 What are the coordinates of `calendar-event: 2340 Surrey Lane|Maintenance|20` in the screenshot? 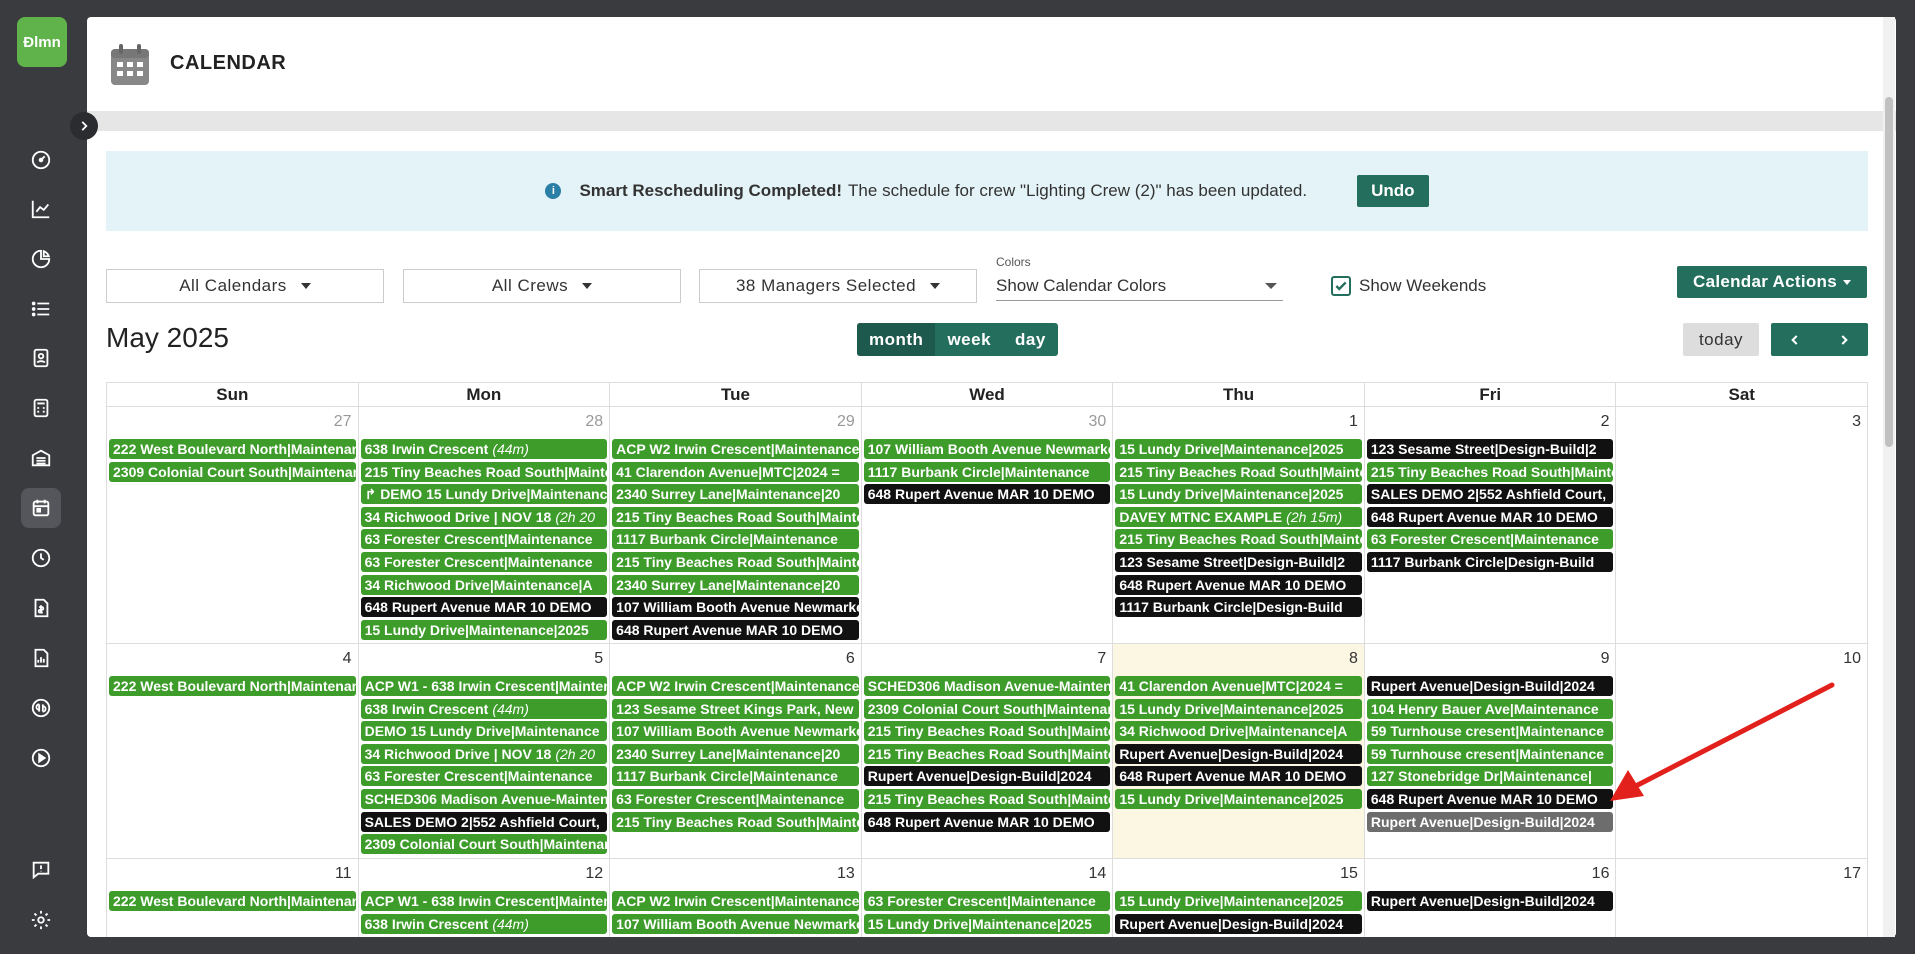 It's located at (735, 753).